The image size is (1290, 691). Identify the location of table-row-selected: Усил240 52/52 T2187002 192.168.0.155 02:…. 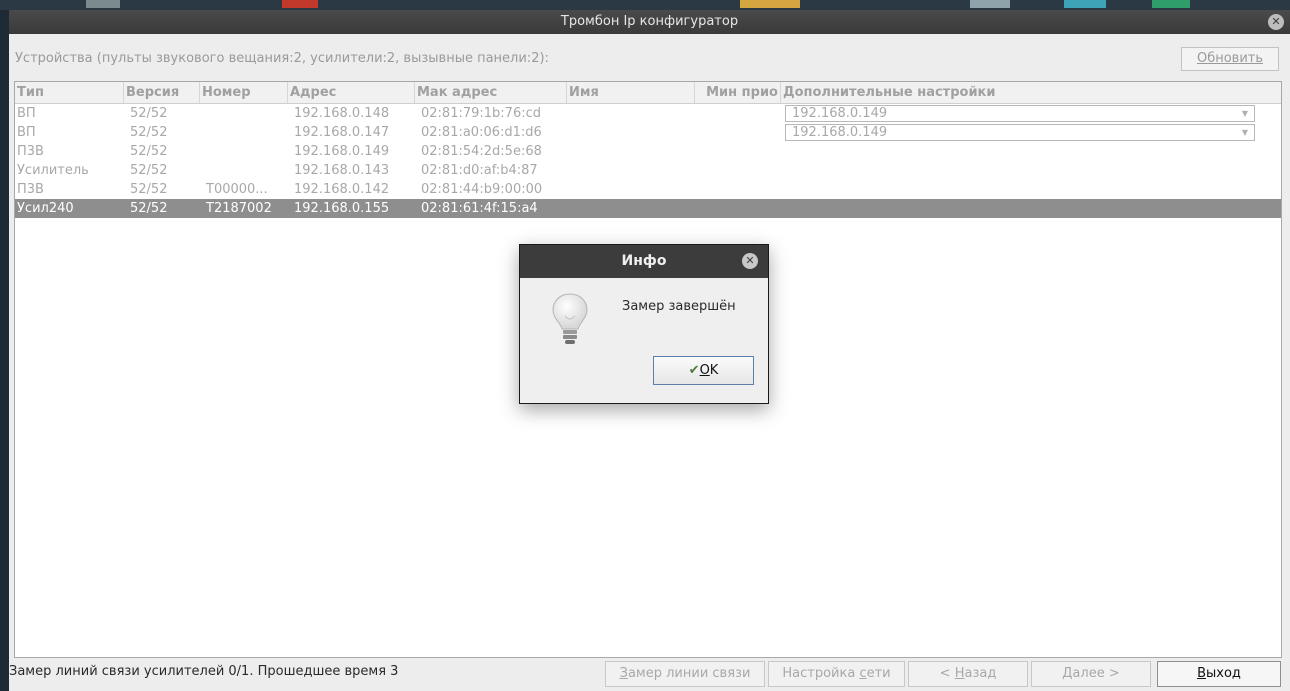
(648, 208).